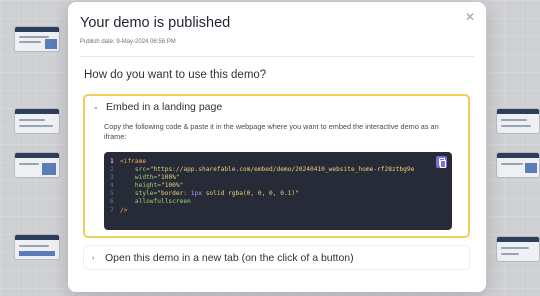  Describe the element at coordinates (162, 202) in the screenshot. I see `code-attr: allowfullscreen` at that location.